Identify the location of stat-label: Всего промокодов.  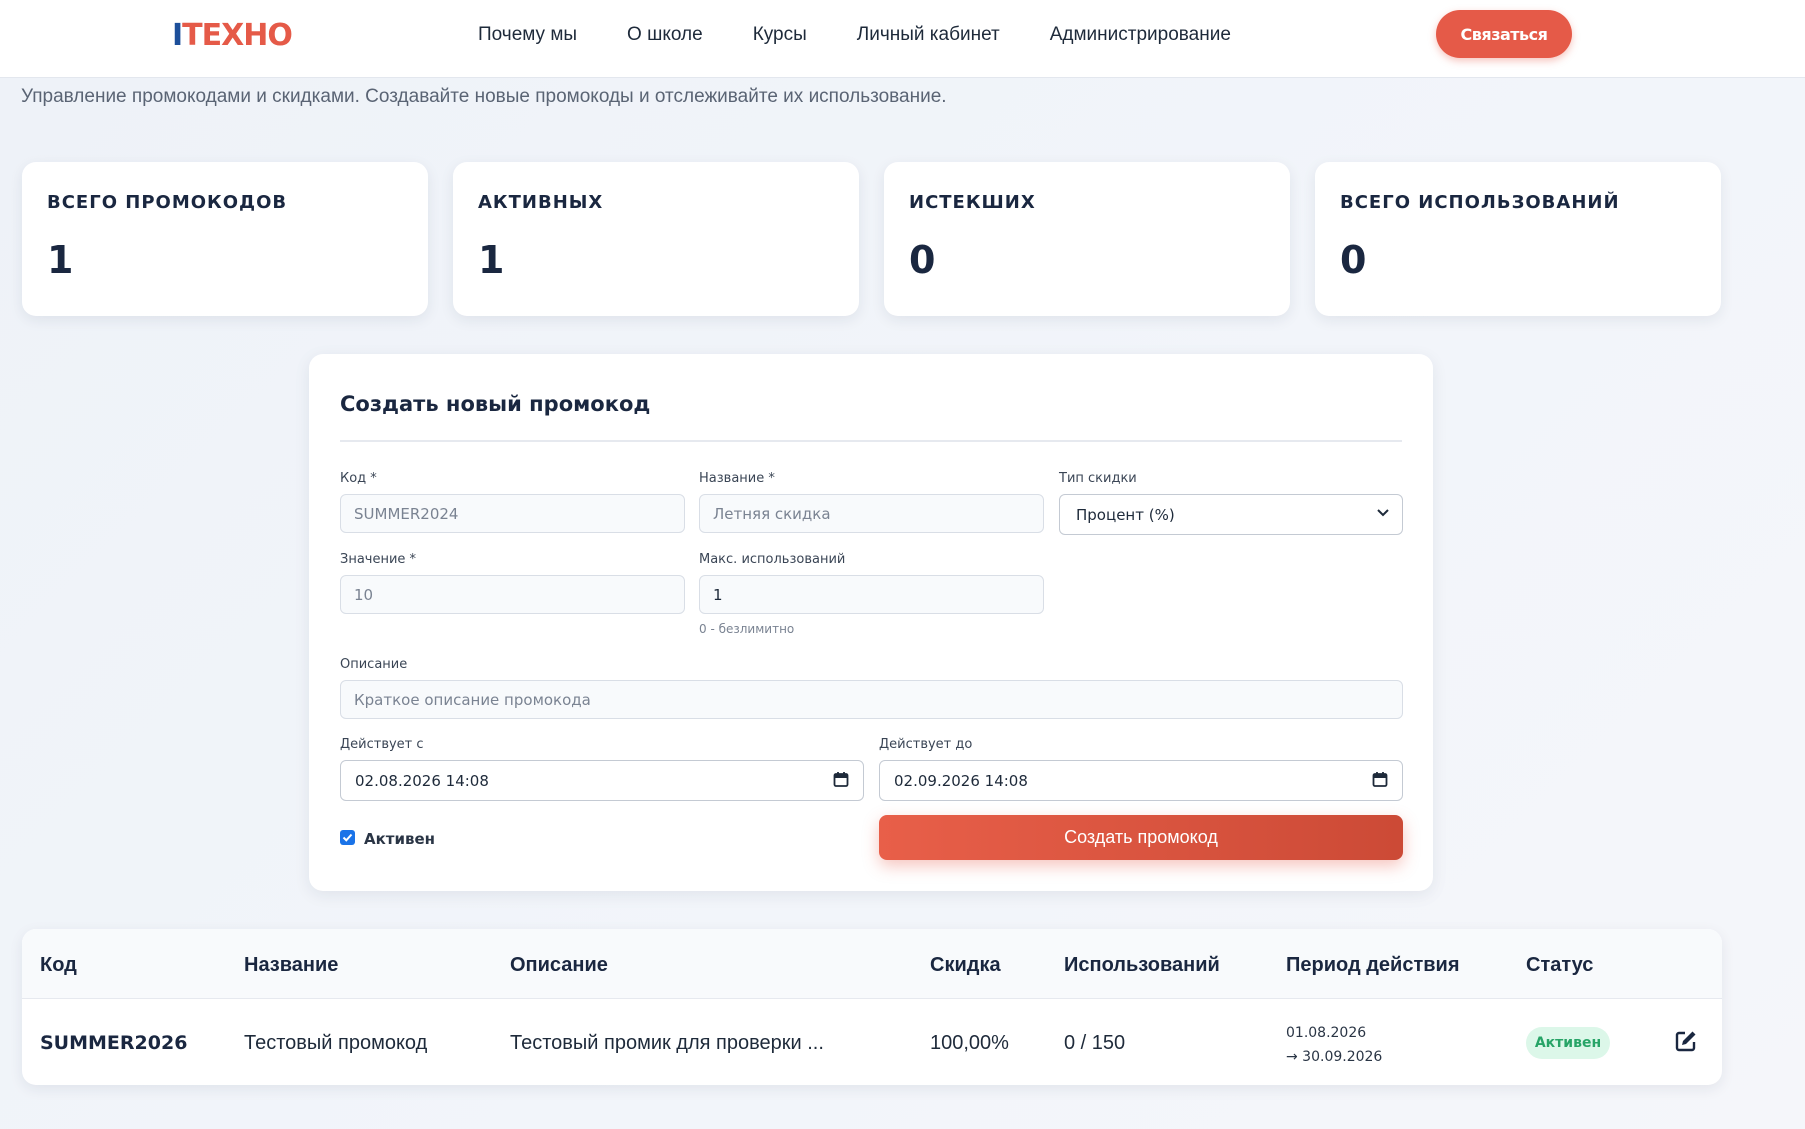
(167, 202).